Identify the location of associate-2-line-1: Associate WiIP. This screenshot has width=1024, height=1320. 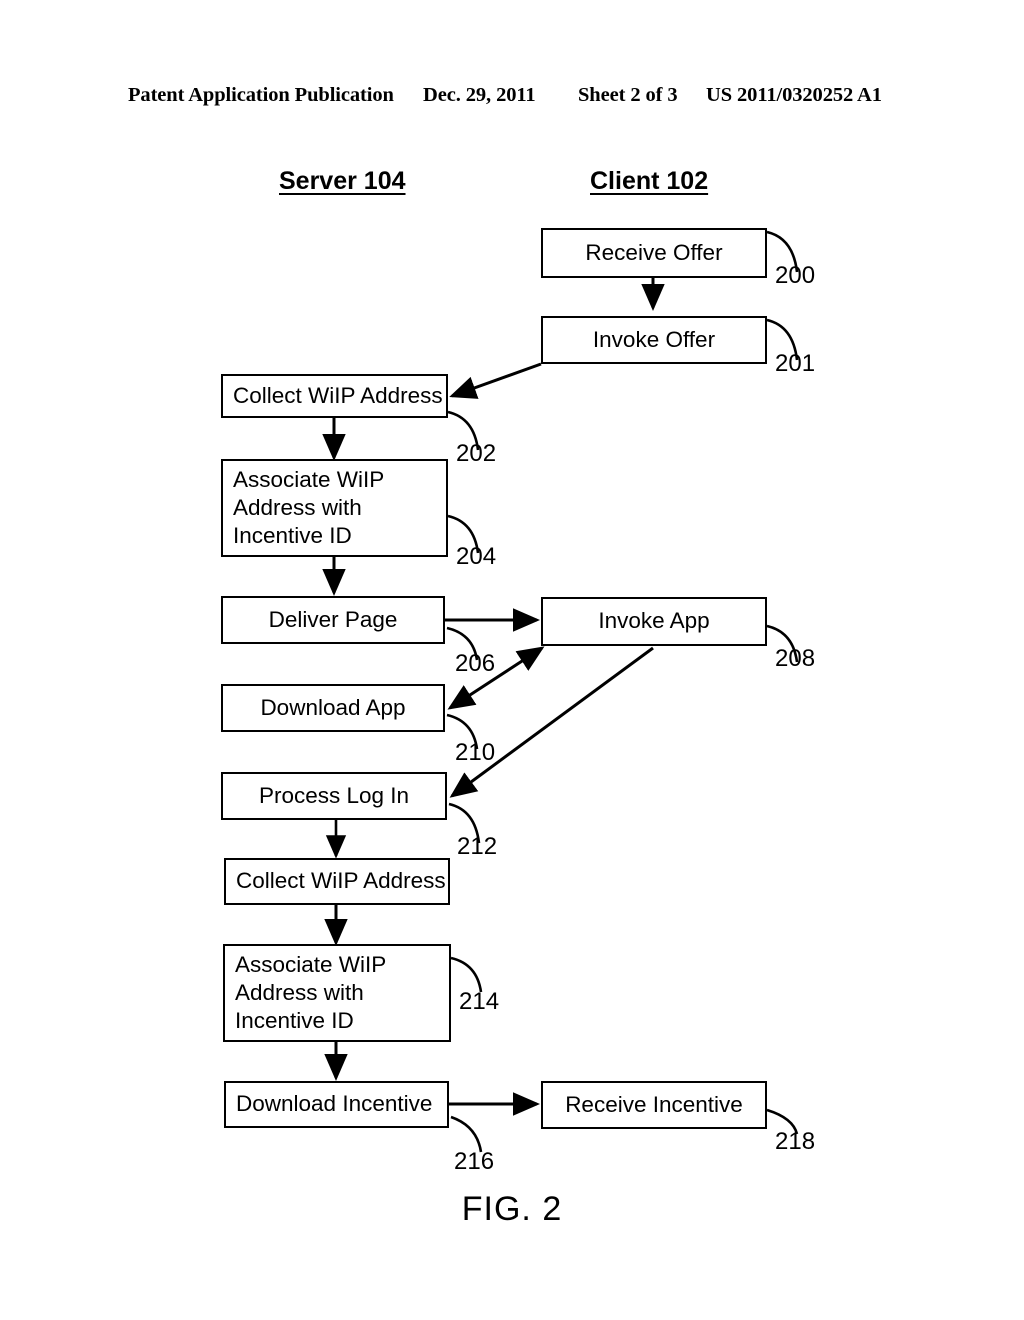
(311, 964).